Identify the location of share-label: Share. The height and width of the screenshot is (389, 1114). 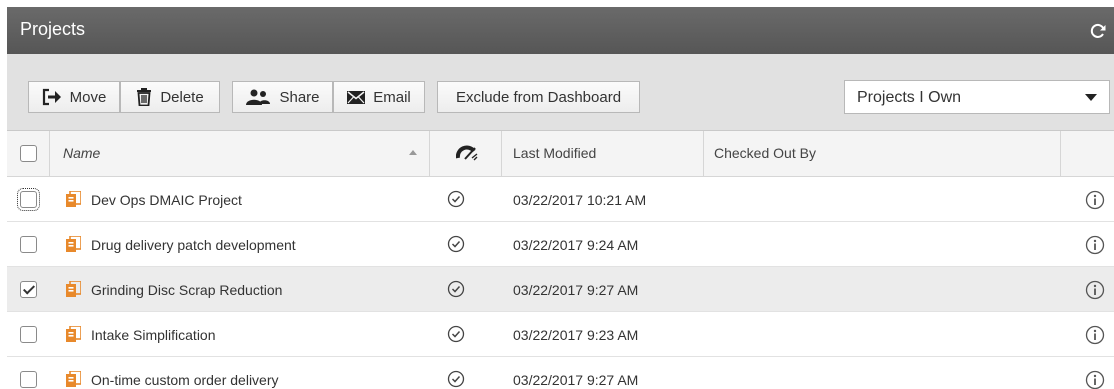
(299, 97).